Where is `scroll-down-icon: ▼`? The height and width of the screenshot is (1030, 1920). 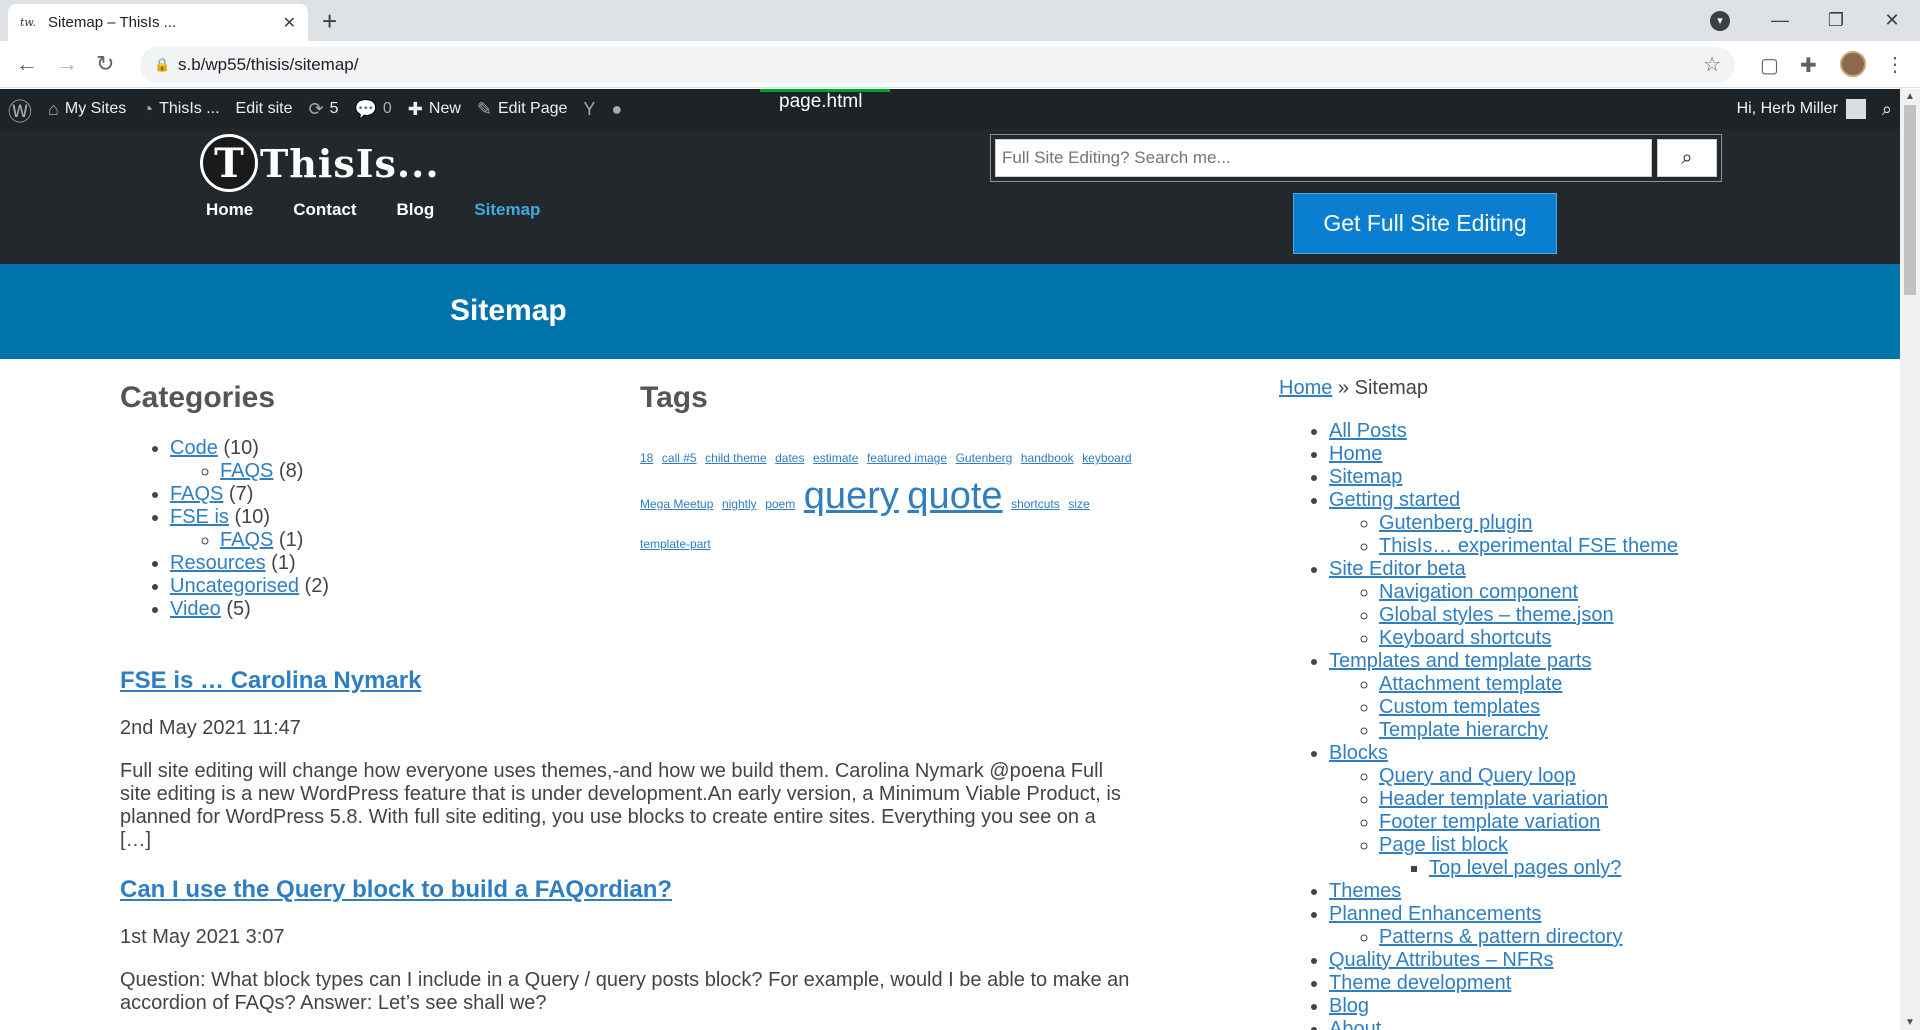 scroll-down-icon: ▼ is located at coordinates (1910, 1022).